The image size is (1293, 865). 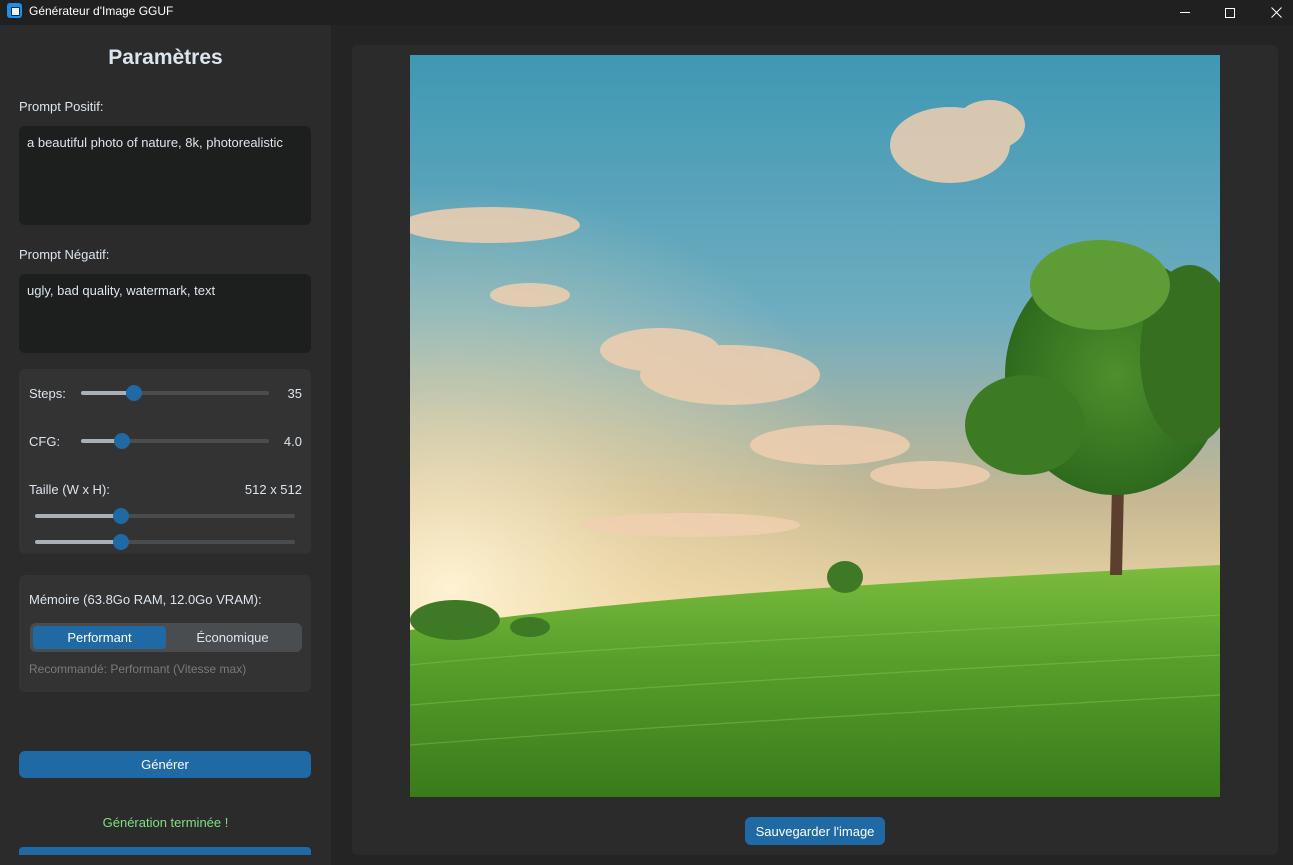 What do you see at coordinates (165, 516) in the screenshot?
I see `width-slider` at bounding box center [165, 516].